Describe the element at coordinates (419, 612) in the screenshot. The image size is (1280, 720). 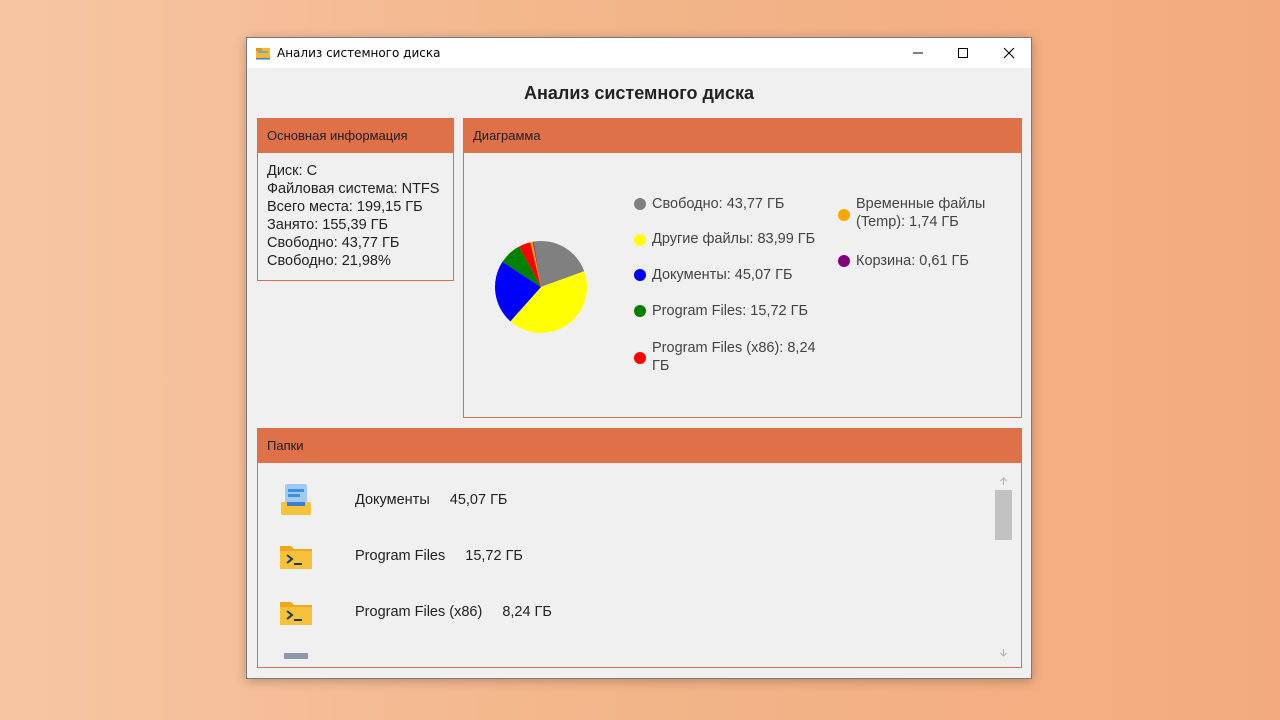
I see `folder-name: Program Files (x86)` at that location.